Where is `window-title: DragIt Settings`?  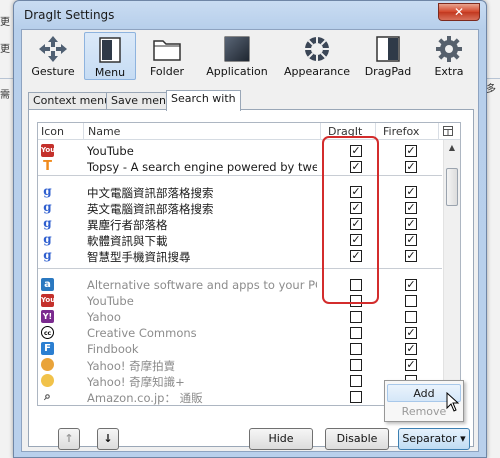
window-title: DragIt Settings is located at coordinates (69, 15).